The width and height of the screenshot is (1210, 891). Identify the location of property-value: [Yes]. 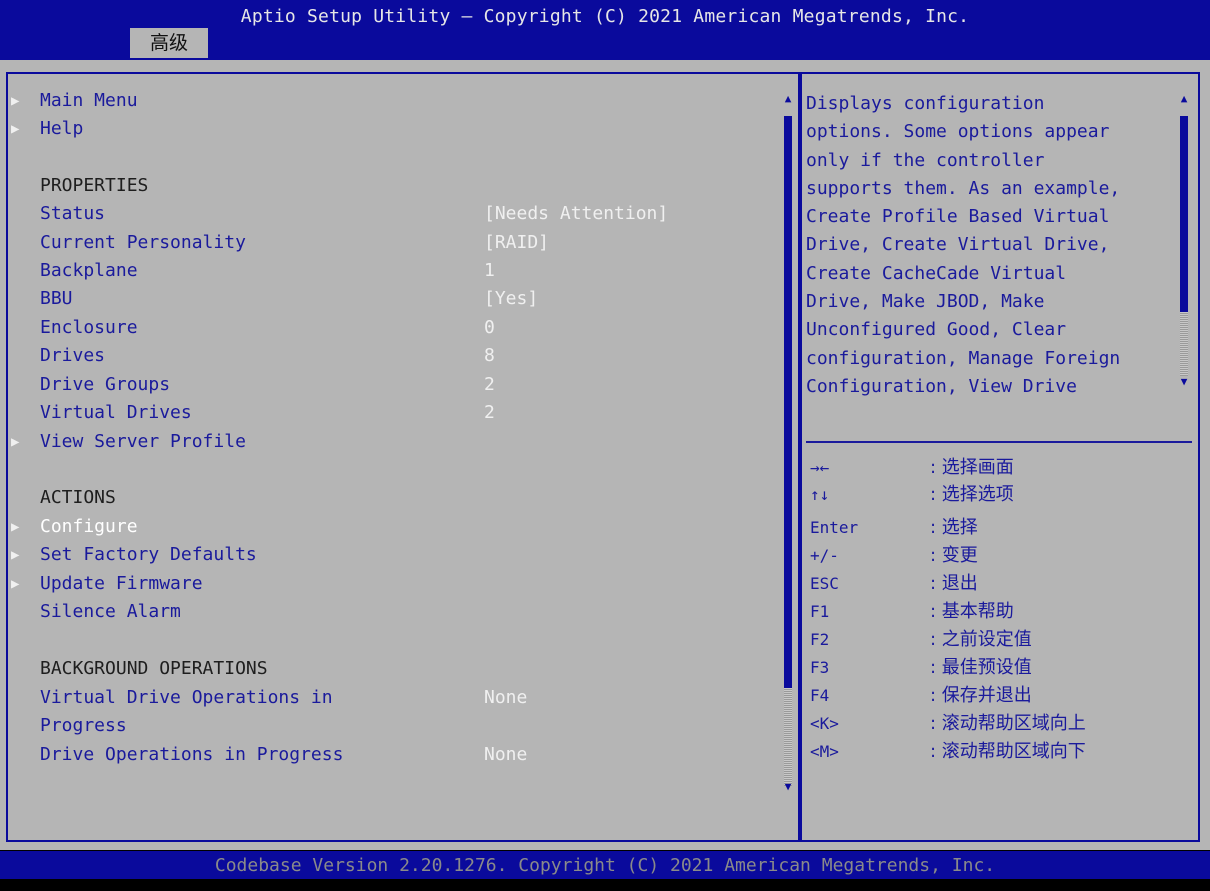
(511, 298).